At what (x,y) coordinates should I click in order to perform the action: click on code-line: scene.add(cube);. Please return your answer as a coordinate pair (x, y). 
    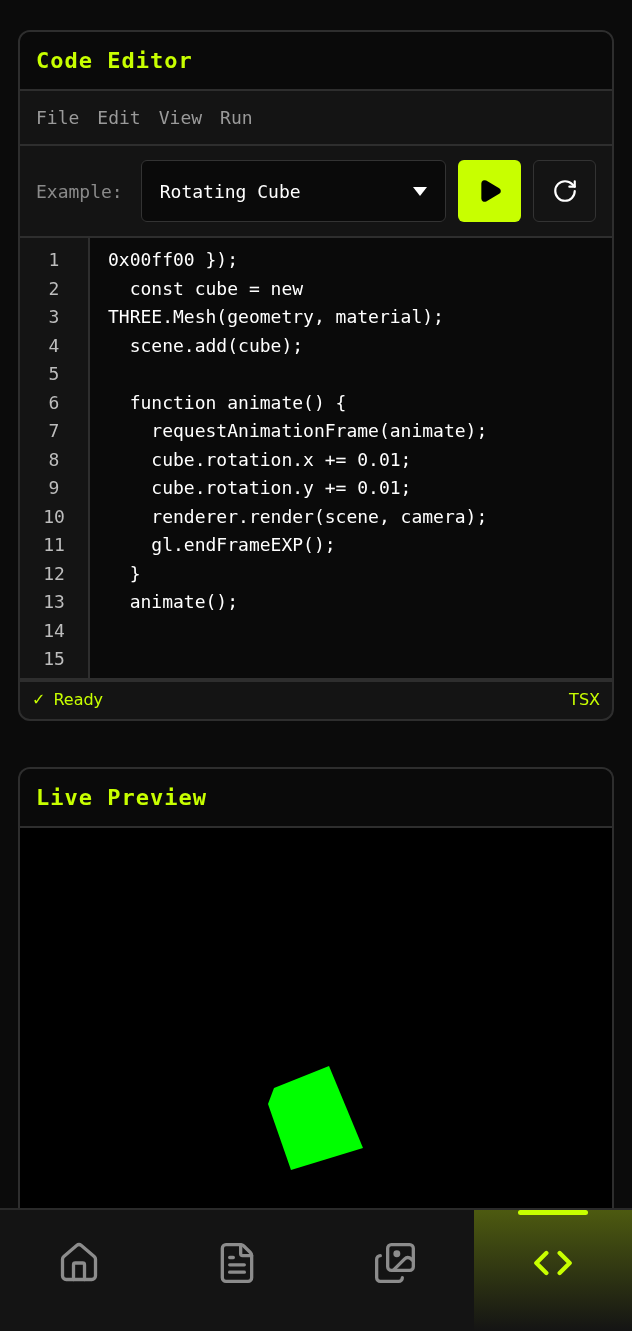
    Looking at the image, I should click on (216, 345).